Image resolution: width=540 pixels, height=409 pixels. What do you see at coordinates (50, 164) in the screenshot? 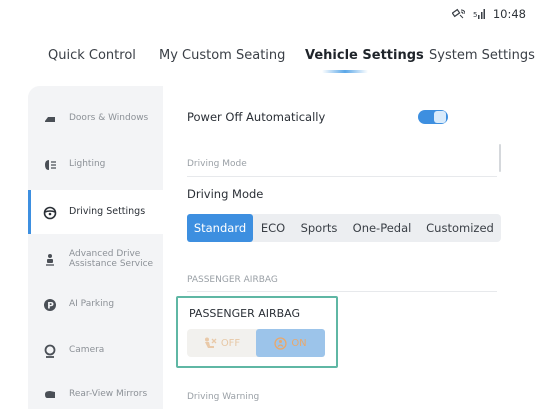
I see `headlight-icon` at bounding box center [50, 164].